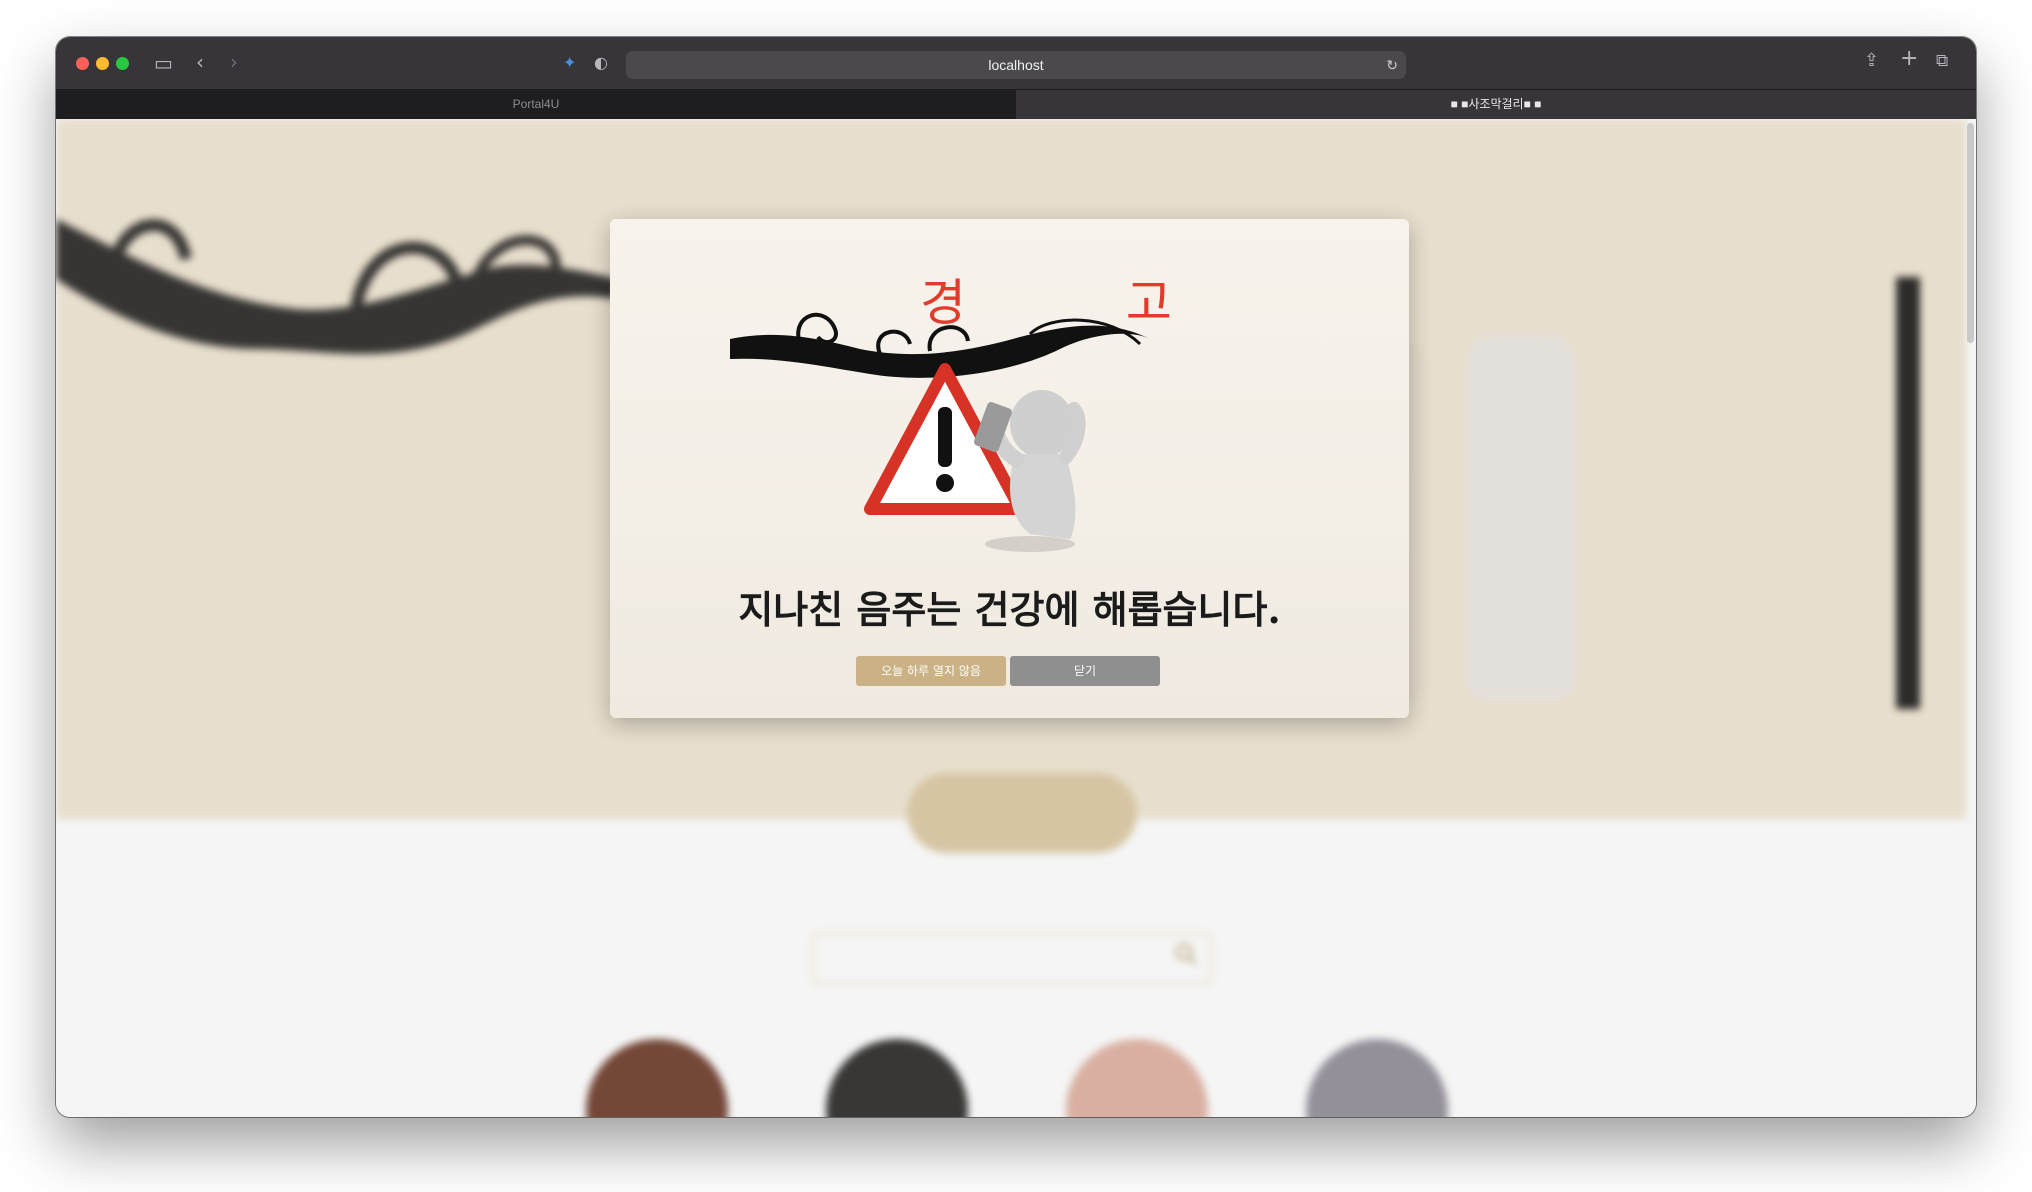 This screenshot has height=1192, width=2032. What do you see at coordinates (1009, 609) in the screenshot?
I see `warning-message: 지나친 음주는 건강에 해롭습니다.` at bounding box center [1009, 609].